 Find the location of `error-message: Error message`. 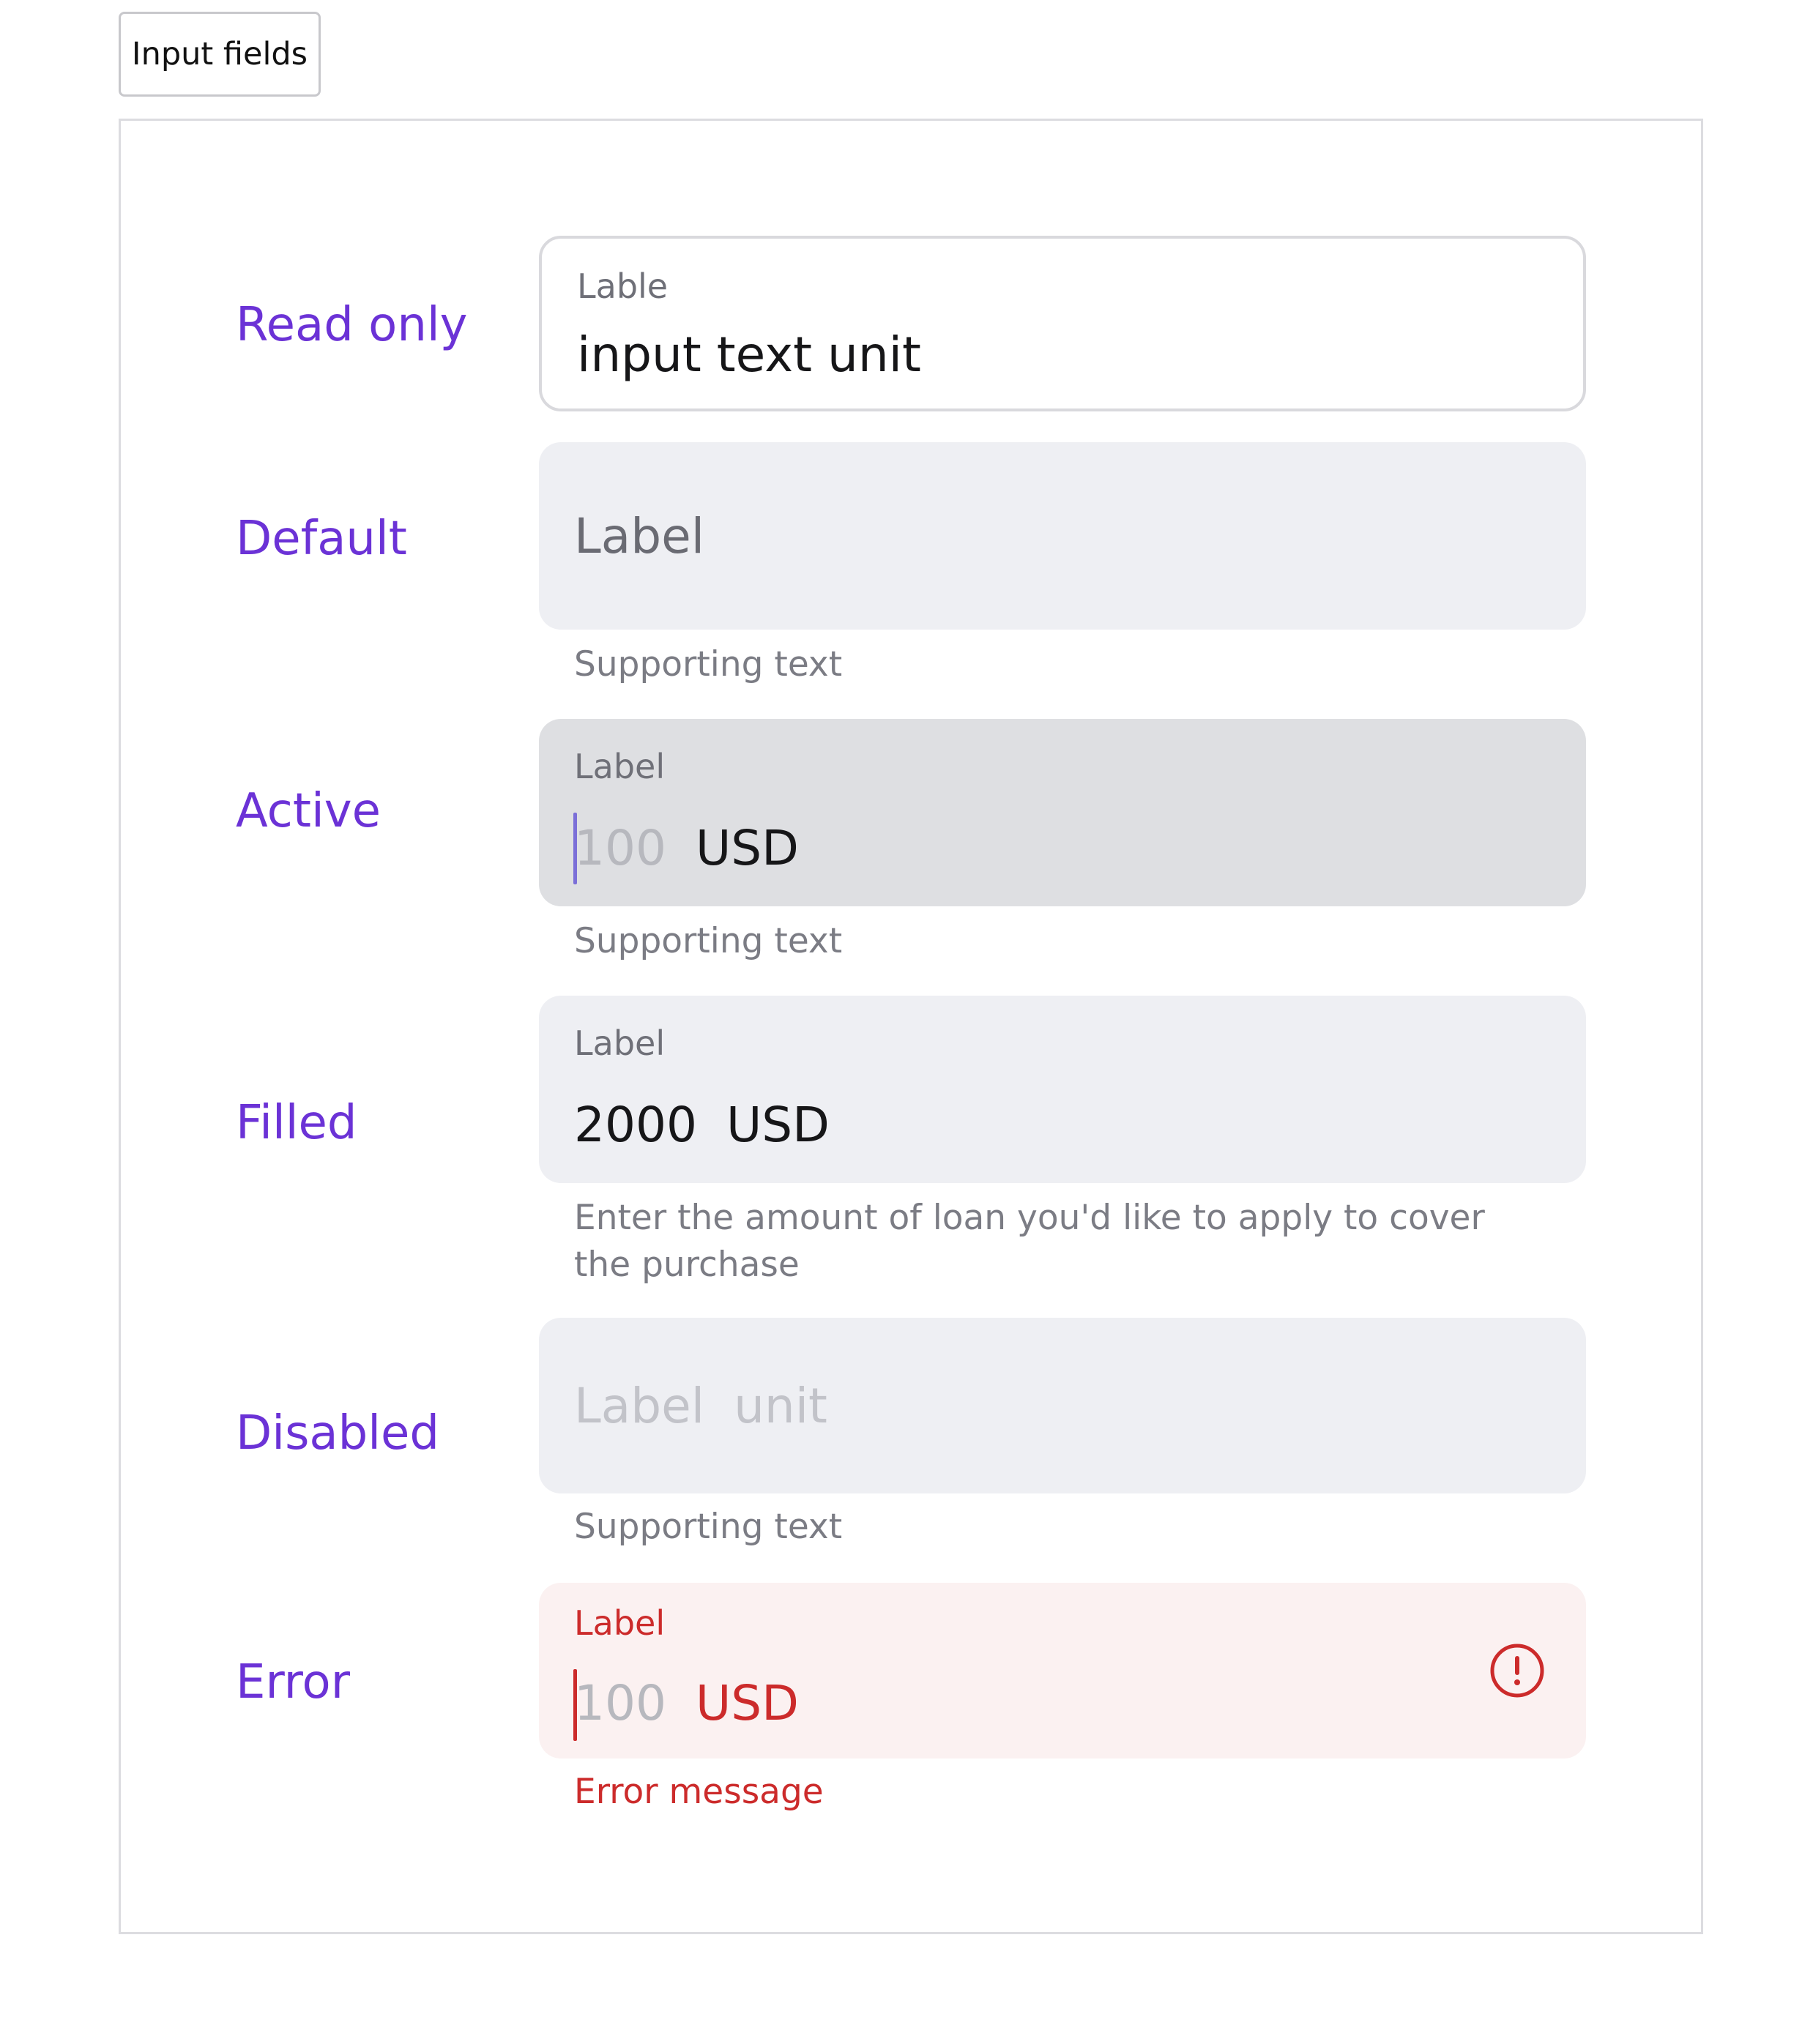

error-message: Error message is located at coordinates (699, 1792).